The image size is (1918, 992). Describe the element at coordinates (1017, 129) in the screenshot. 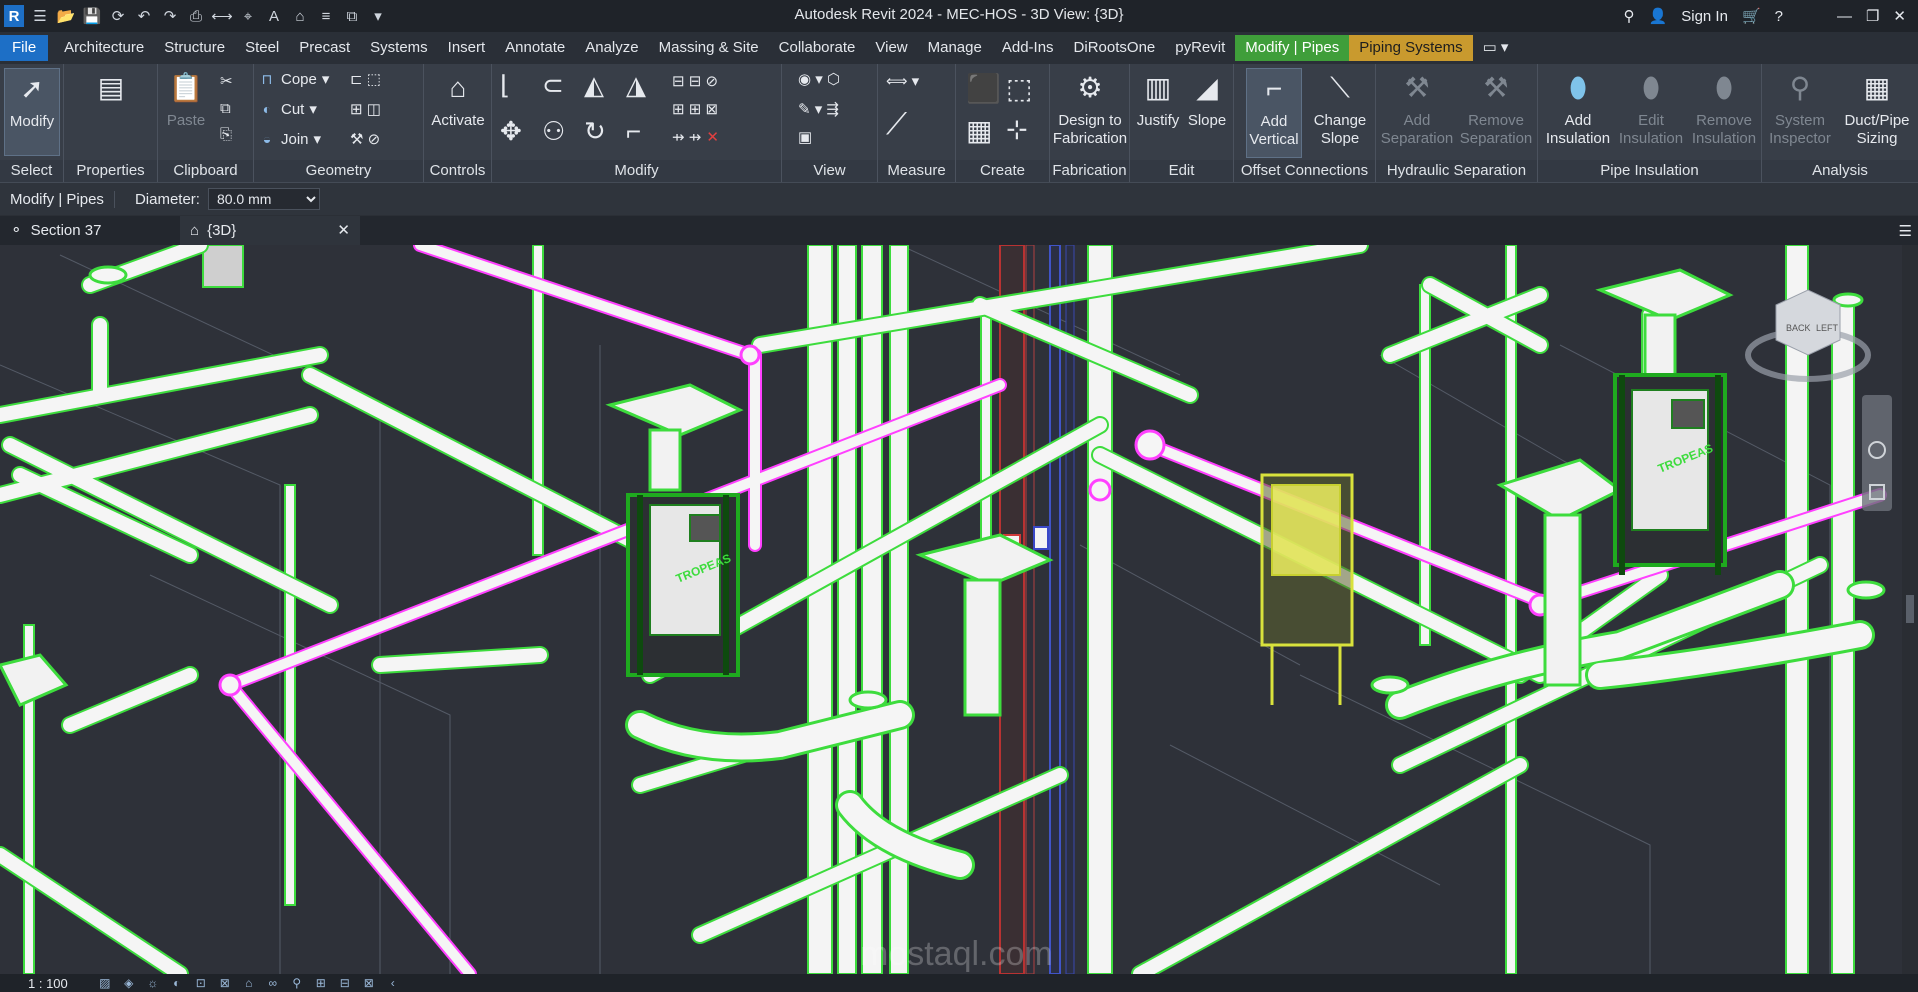

I see `create-assembly-icon: ⊹` at that location.